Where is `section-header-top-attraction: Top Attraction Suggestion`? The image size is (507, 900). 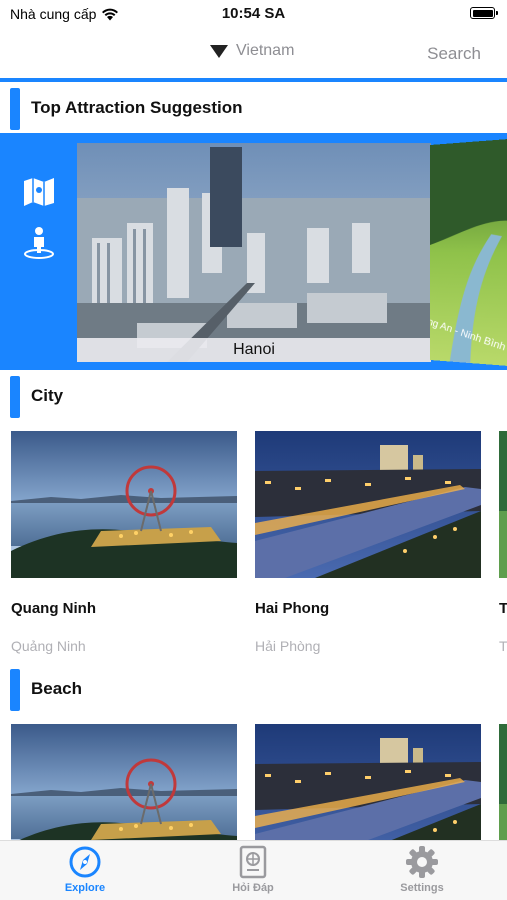 section-header-top-attraction: Top Attraction Suggestion is located at coordinates (253, 109).